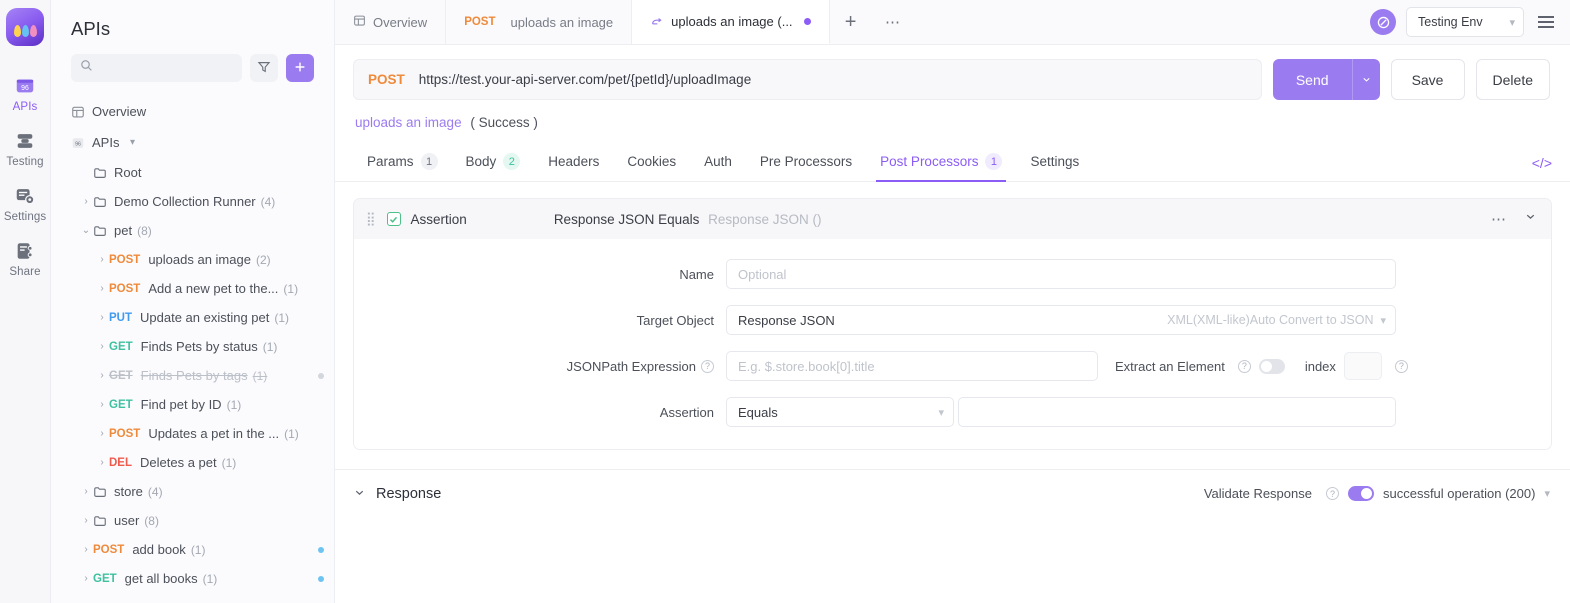 The image size is (1570, 603). What do you see at coordinates (78, 144) in the screenshot?
I see `svg-text: 96` at bounding box center [78, 144].